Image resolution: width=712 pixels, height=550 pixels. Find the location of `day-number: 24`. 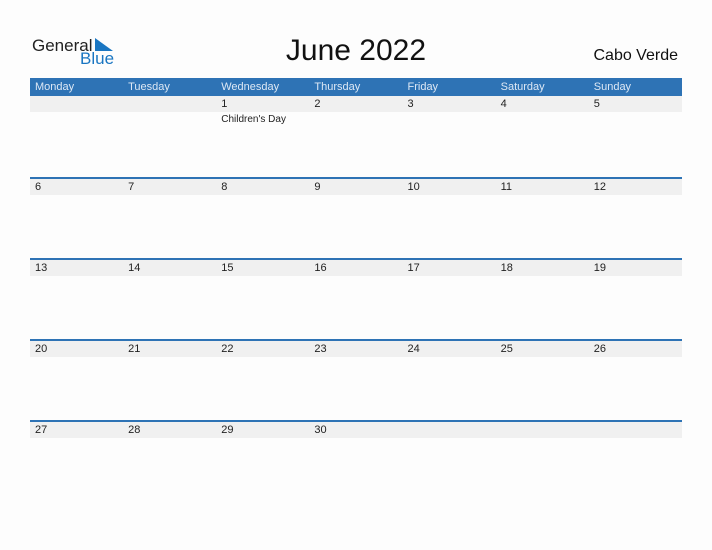

day-number: 24 is located at coordinates (413, 349).